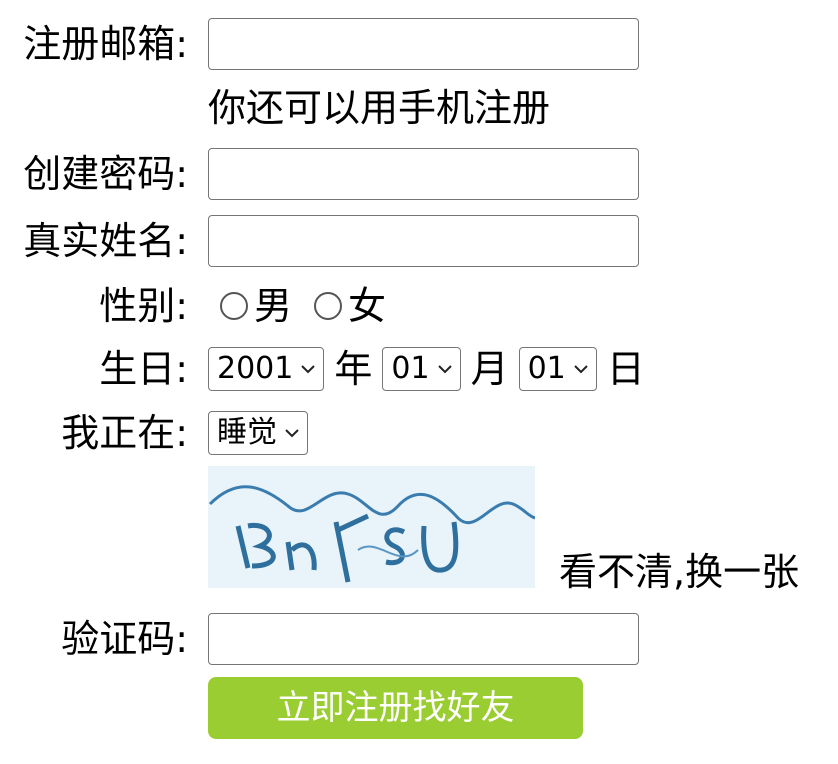 The width and height of the screenshot is (838, 764). I want to click on status-row: 我正在: 睡觉, so click(419, 433).